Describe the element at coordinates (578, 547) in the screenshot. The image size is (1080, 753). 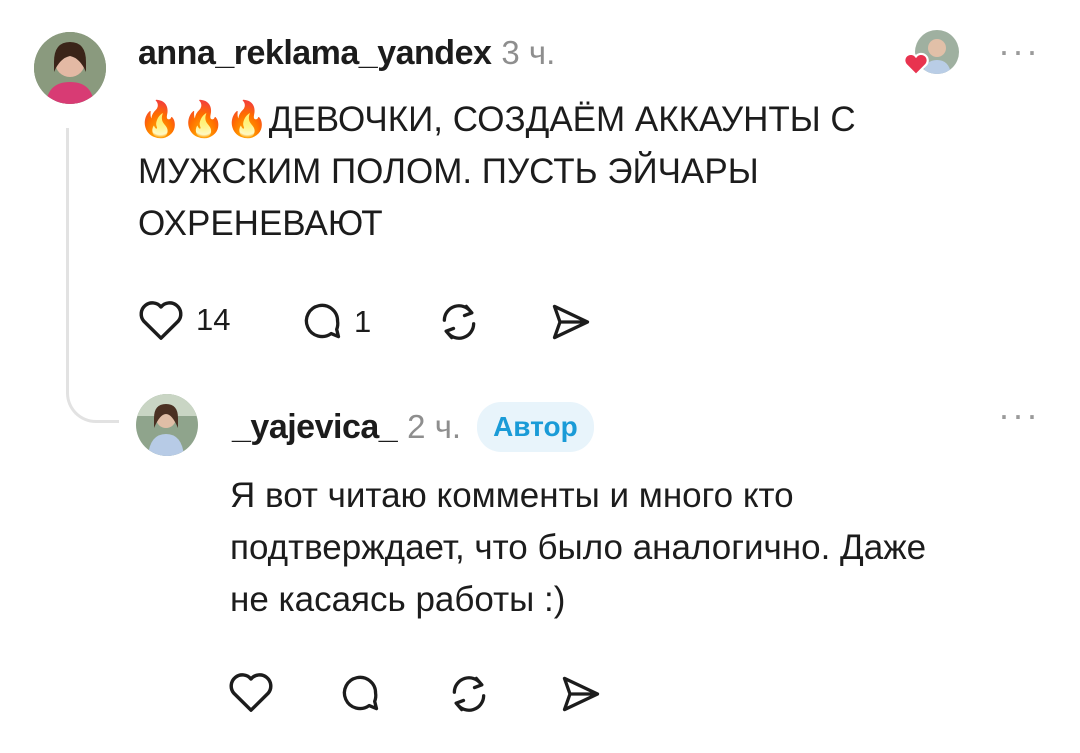
I see `comment-text-line: подтверждает, что было аналогично. Даже` at that location.